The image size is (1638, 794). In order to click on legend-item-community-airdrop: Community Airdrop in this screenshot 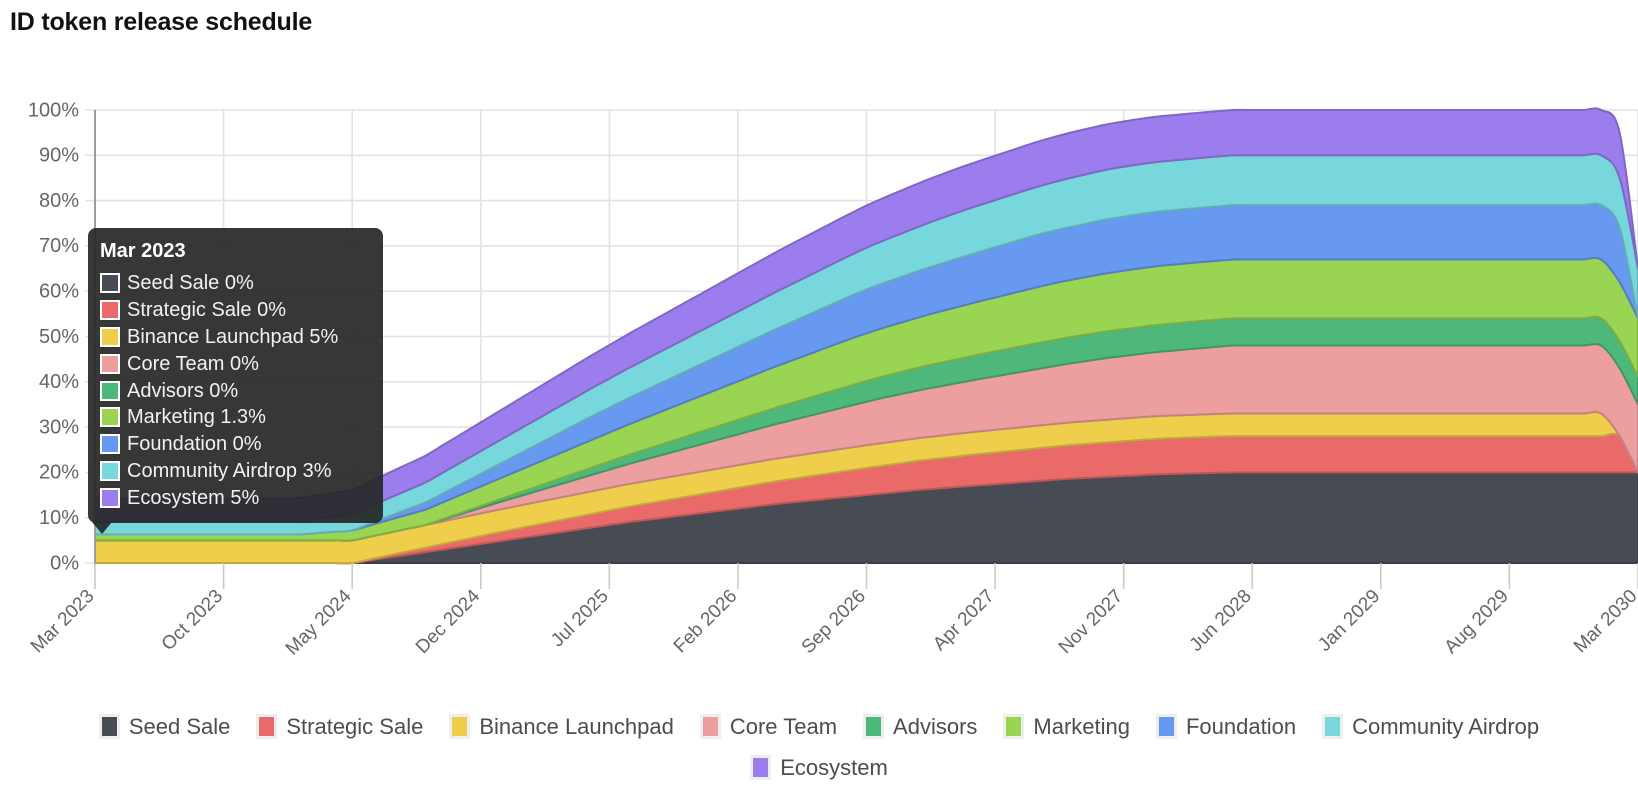, I will do `click(1430, 727)`.